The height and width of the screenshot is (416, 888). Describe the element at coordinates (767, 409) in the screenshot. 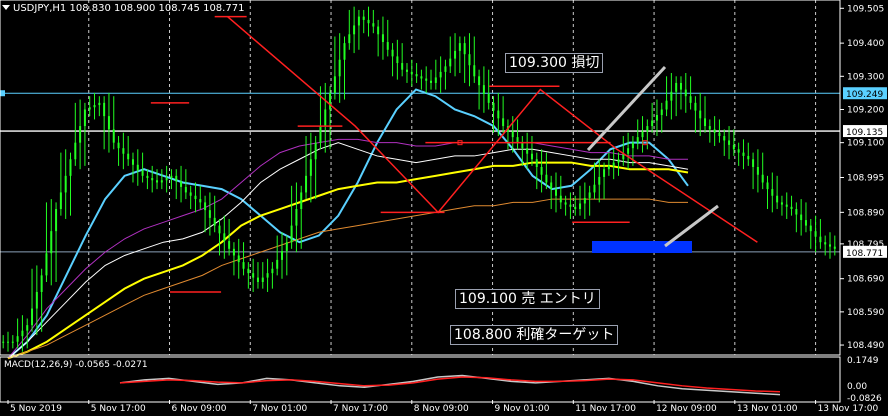

I see `x-tick-label: 13 Nov 01:00` at that location.